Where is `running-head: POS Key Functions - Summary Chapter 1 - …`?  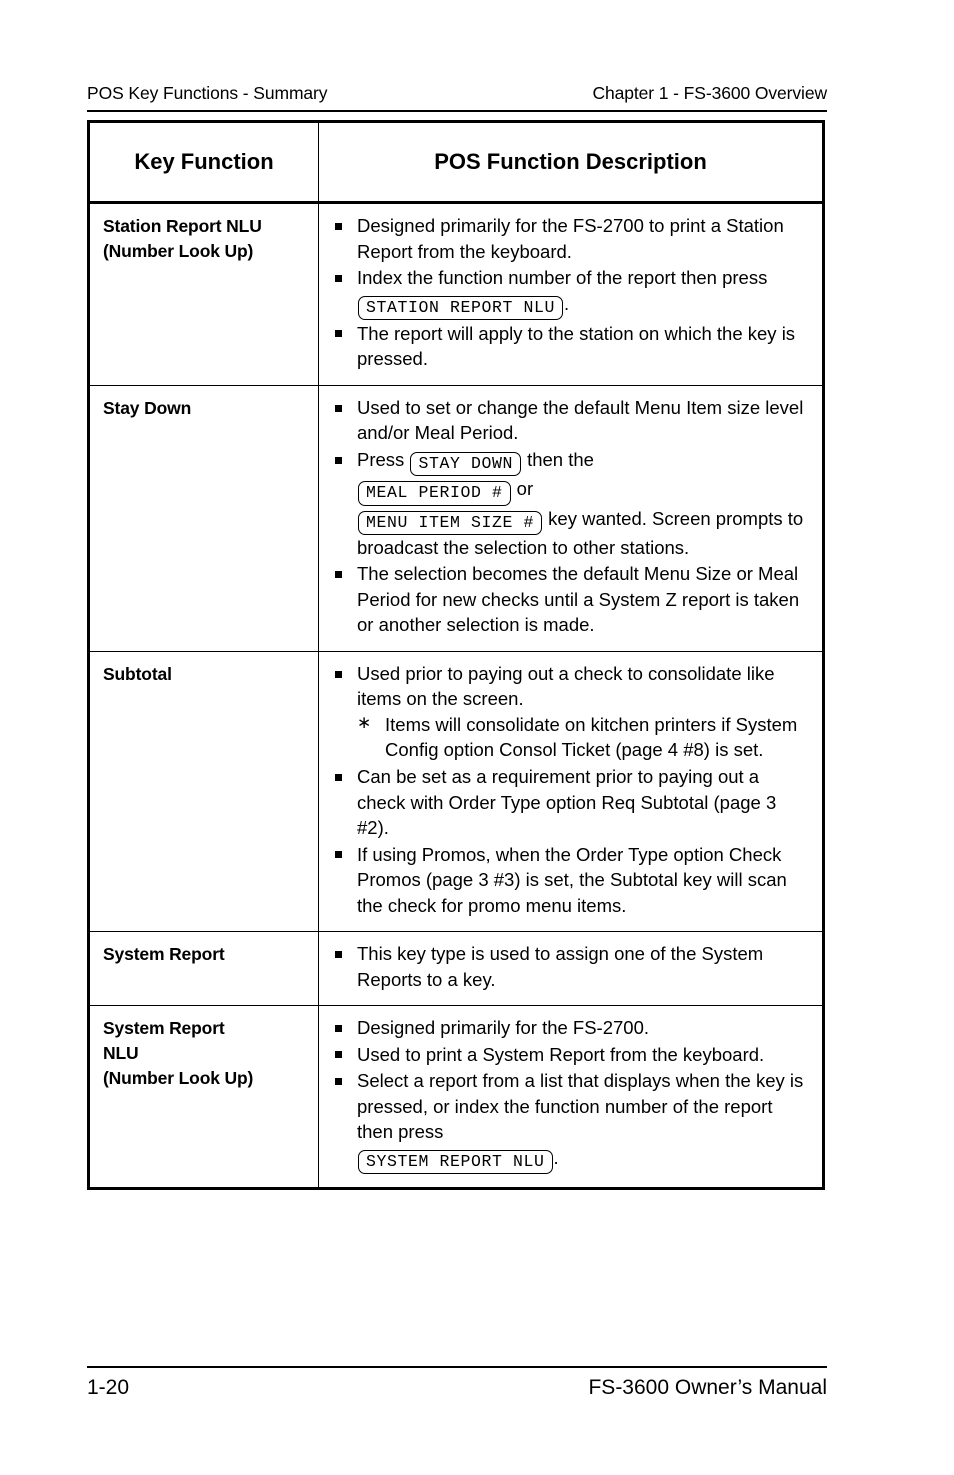
running-head: POS Key Functions - Summary Chapter 1 - … is located at coordinates (457, 93).